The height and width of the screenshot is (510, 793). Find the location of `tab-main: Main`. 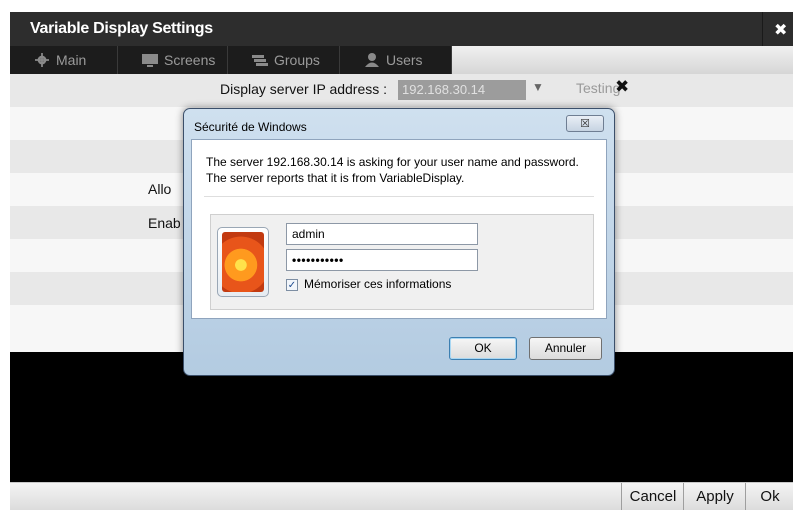

tab-main: Main is located at coordinates (64, 60).